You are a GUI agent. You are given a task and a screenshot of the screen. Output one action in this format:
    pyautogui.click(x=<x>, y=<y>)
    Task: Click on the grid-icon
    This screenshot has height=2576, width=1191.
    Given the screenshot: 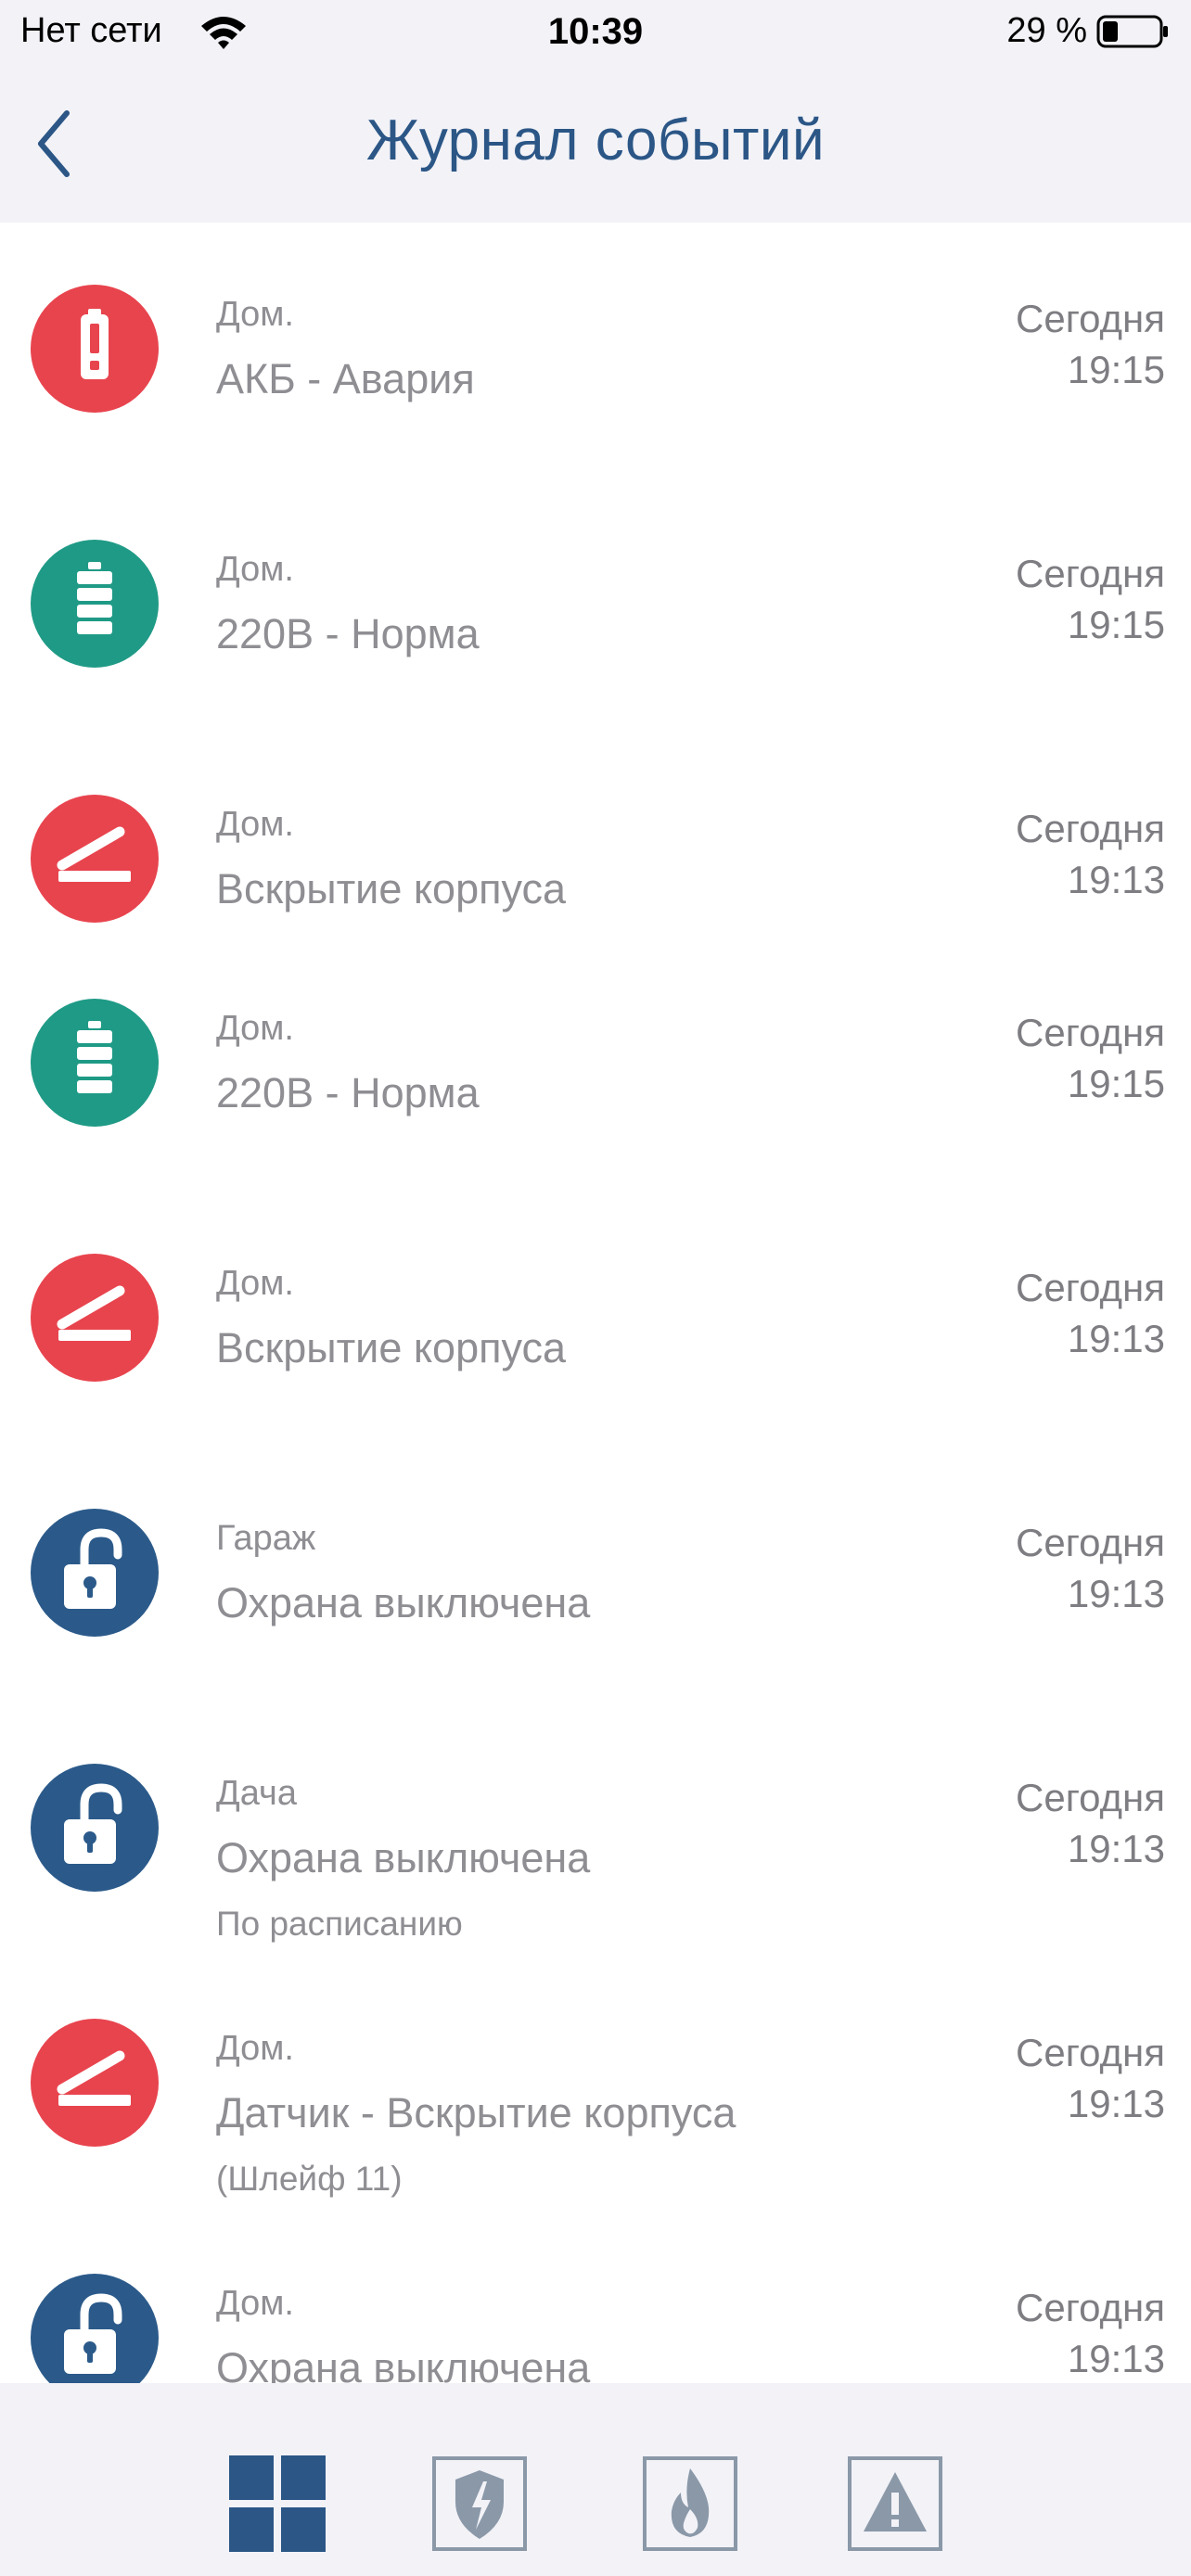 What is the action you would take?
    pyautogui.click(x=277, y=2503)
    